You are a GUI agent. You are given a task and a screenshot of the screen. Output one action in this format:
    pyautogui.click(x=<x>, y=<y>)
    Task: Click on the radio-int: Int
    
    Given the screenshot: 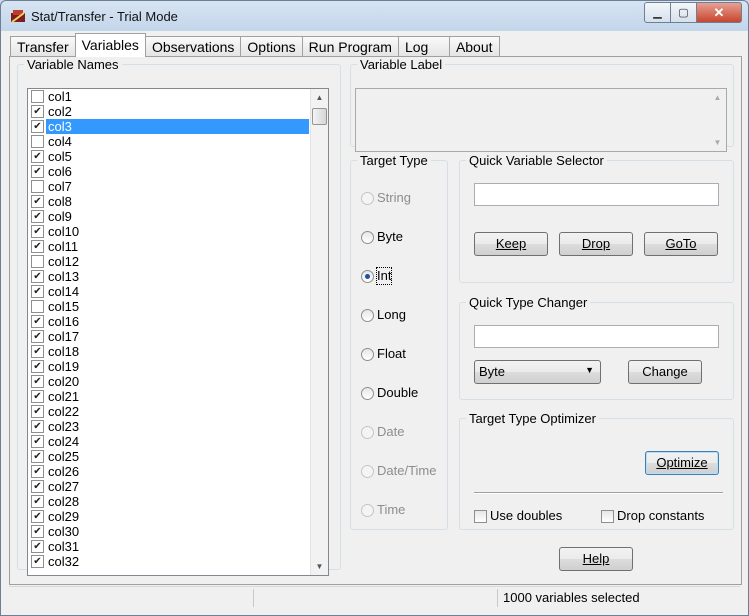 What is the action you would take?
    pyautogui.click(x=403, y=276)
    